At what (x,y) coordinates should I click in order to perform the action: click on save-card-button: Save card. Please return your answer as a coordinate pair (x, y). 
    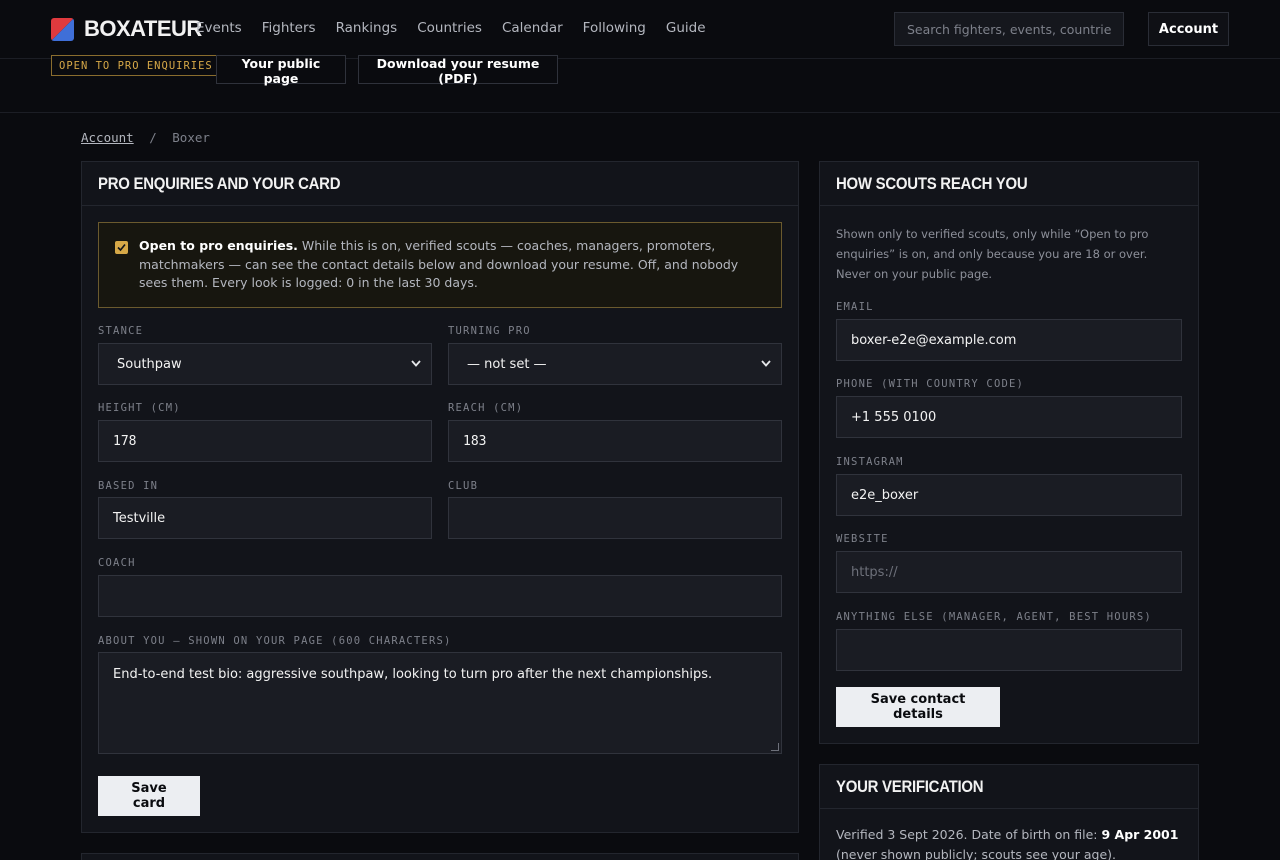
    Looking at the image, I should click on (149, 796).